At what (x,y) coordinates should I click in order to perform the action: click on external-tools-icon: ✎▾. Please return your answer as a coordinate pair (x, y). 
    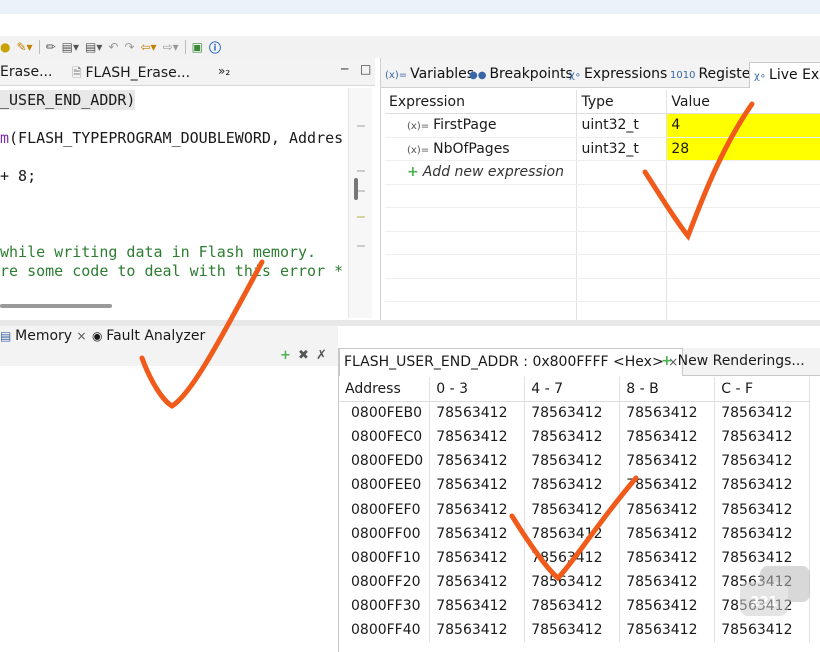
    Looking at the image, I should click on (24, 47).